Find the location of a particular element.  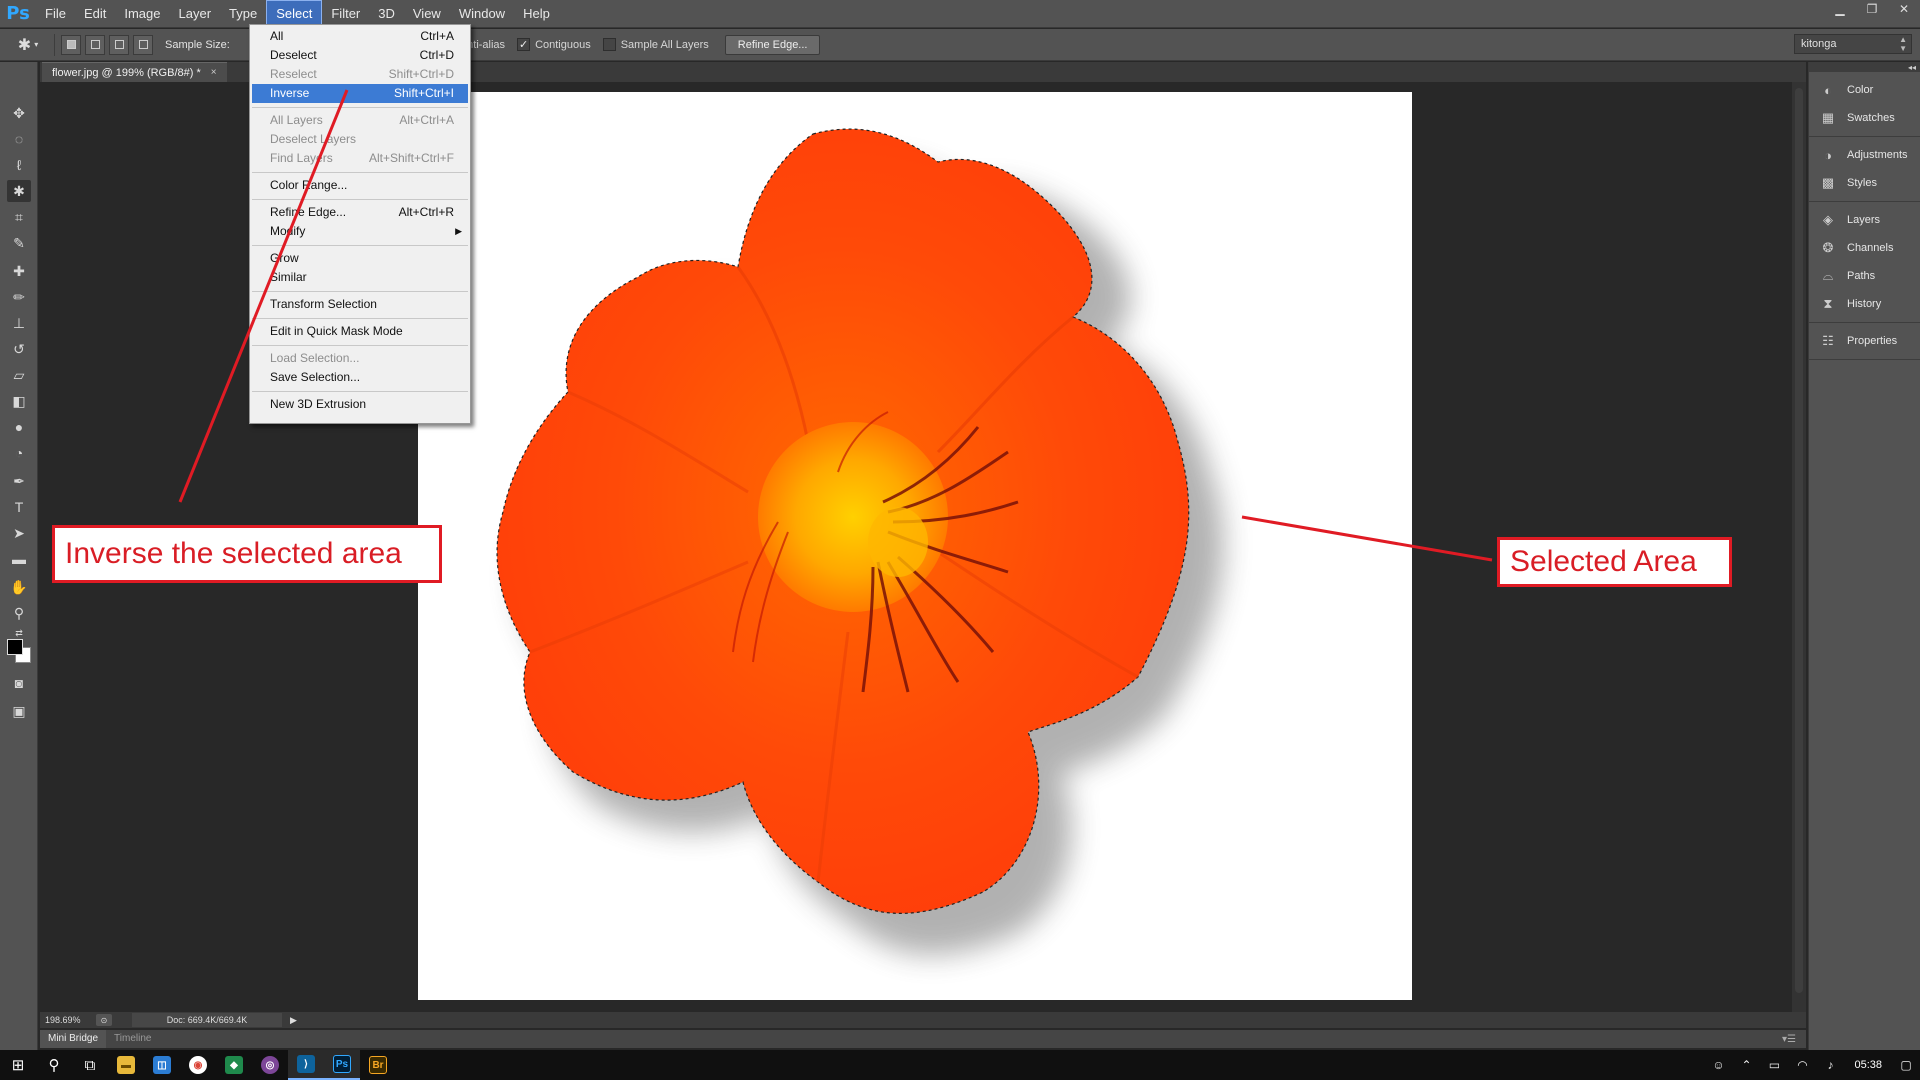

file-explorer-icon: ▬ is located at coordinates (126, 1065).